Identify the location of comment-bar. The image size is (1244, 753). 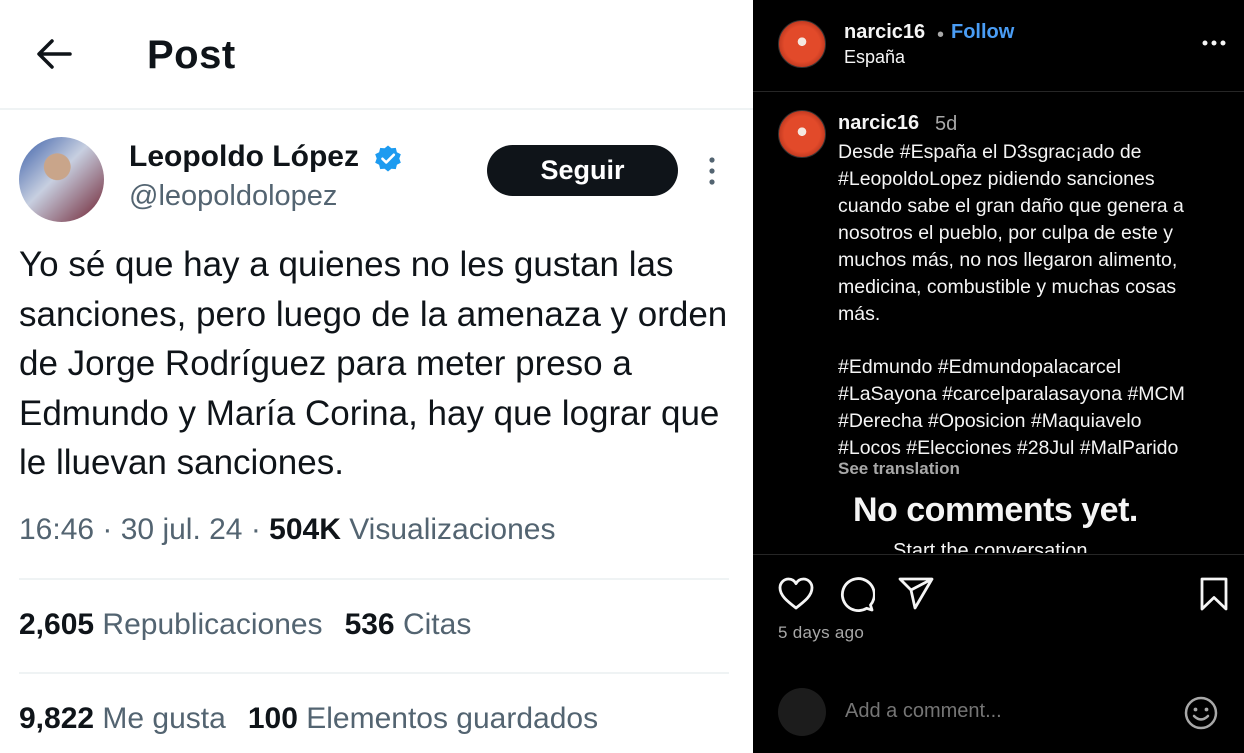
(998, 709).